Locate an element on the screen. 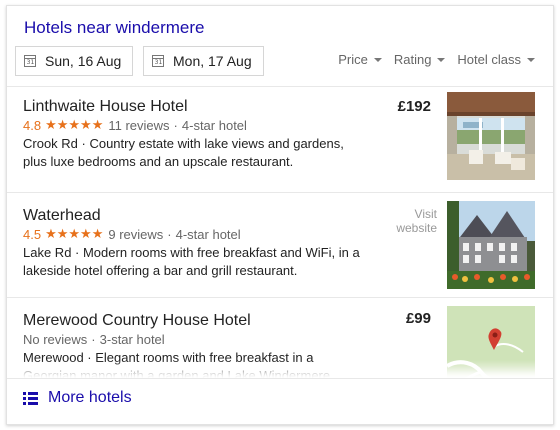 The height and width of the screenshot is (430, 560). checkout-date-picker: 31 Mon, 17 Aug is located at coordinates (203, 61).